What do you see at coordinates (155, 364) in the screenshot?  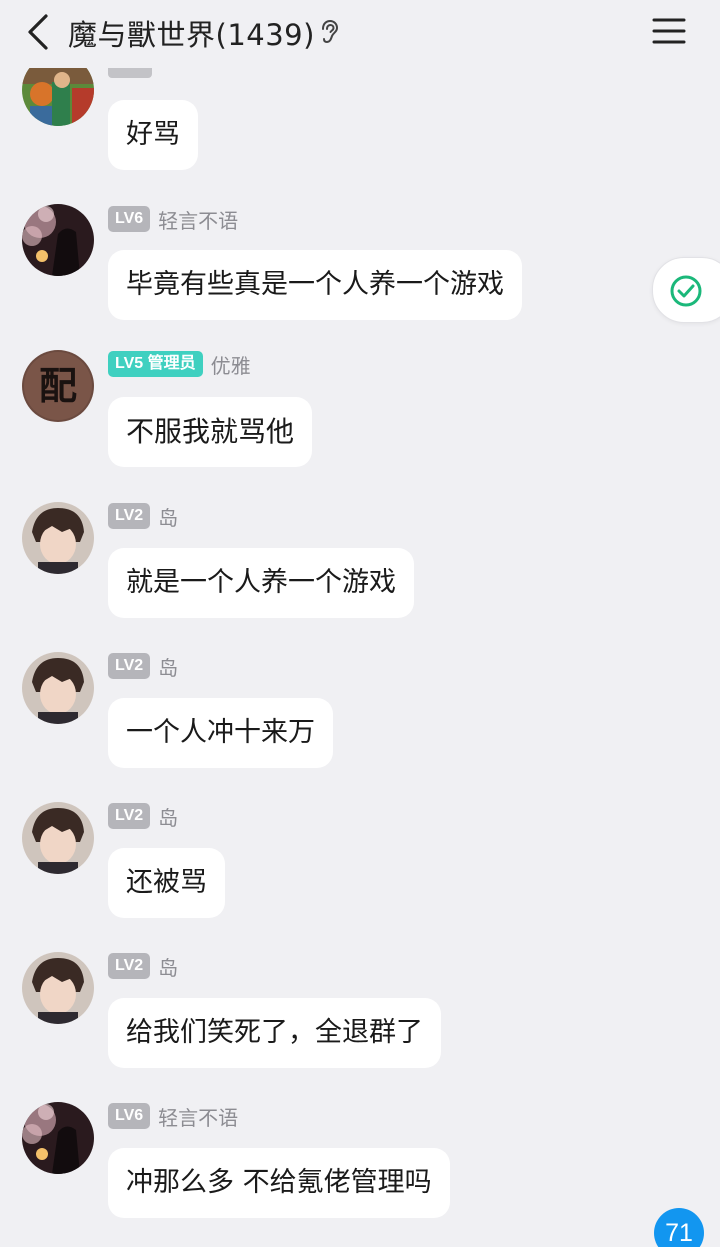 I see `level-badge-admin: LV5 管理员` at bounding box center [155, 364].